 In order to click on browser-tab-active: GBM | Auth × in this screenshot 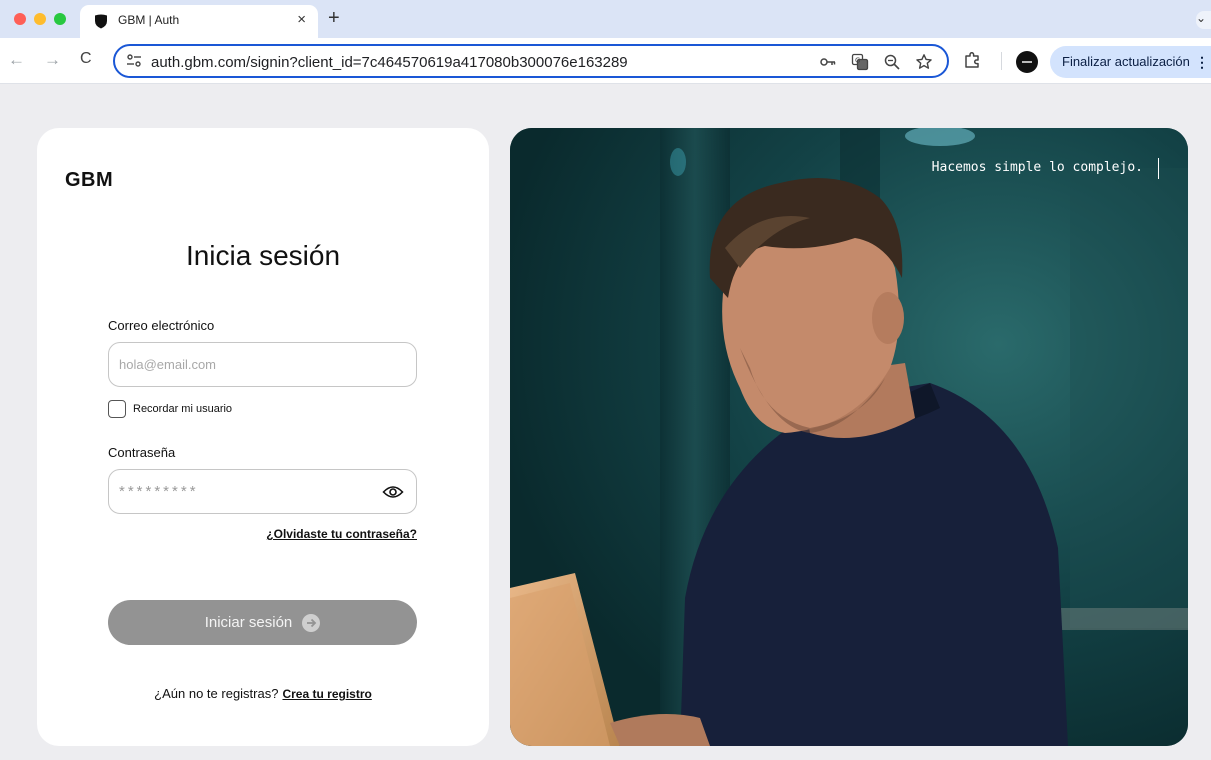, I will do `click(199, 21)`.